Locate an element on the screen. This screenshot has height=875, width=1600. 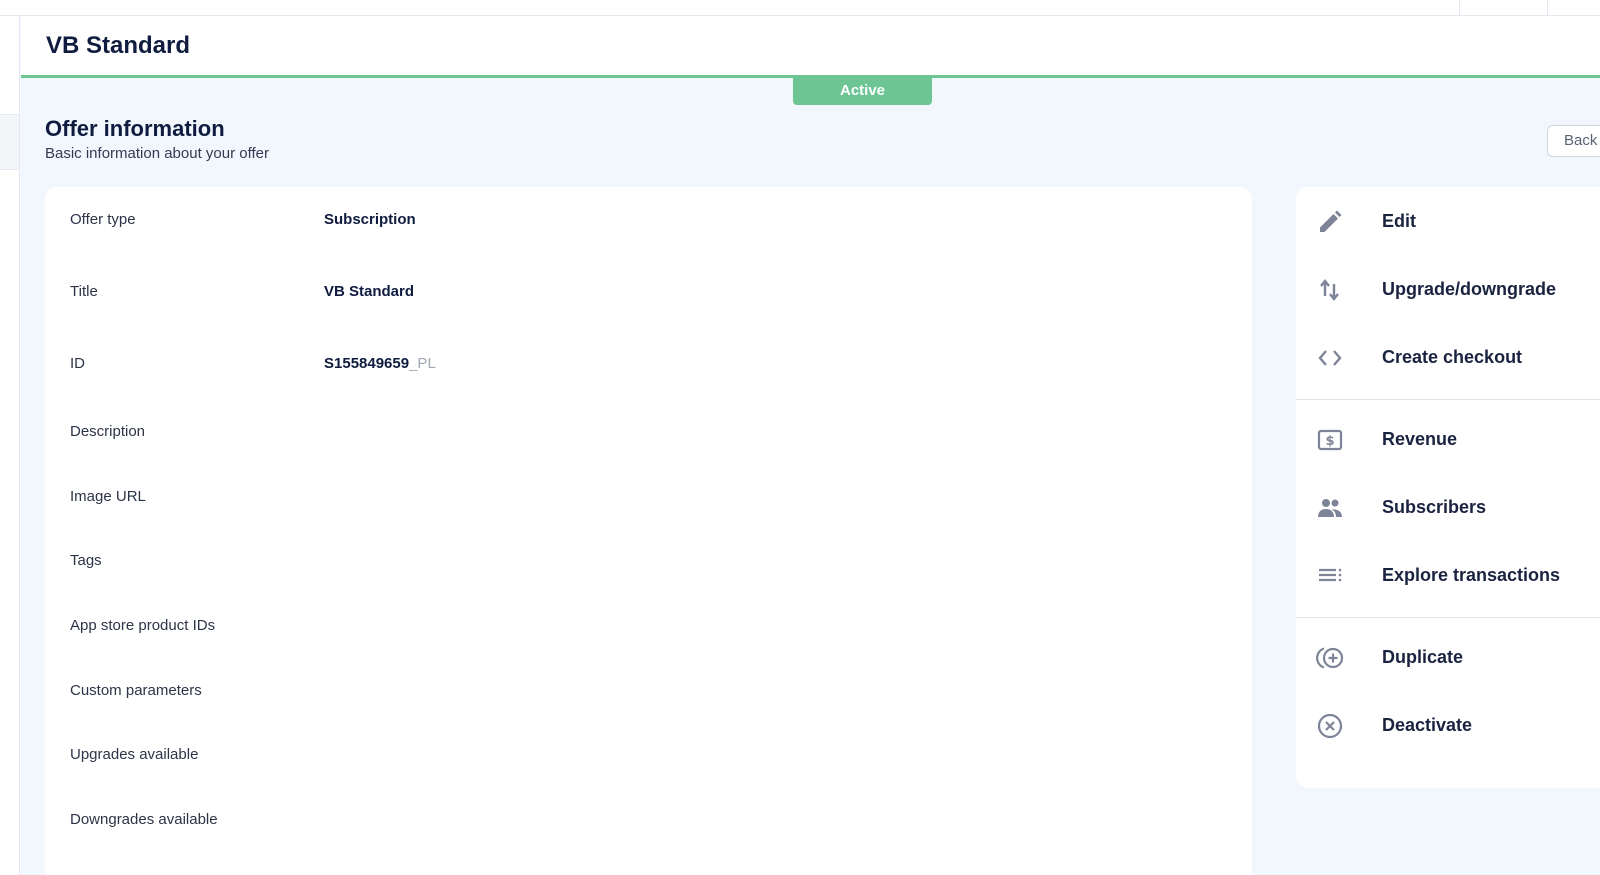
info-label: Custom parameters is located at coordinates (136, 690).